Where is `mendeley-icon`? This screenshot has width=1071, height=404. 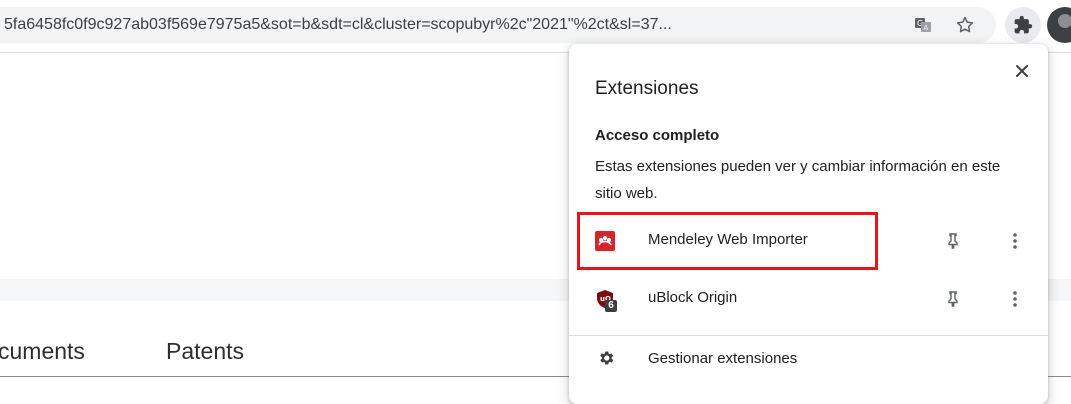 mendeley-icon is located at coordinates (605, 241).